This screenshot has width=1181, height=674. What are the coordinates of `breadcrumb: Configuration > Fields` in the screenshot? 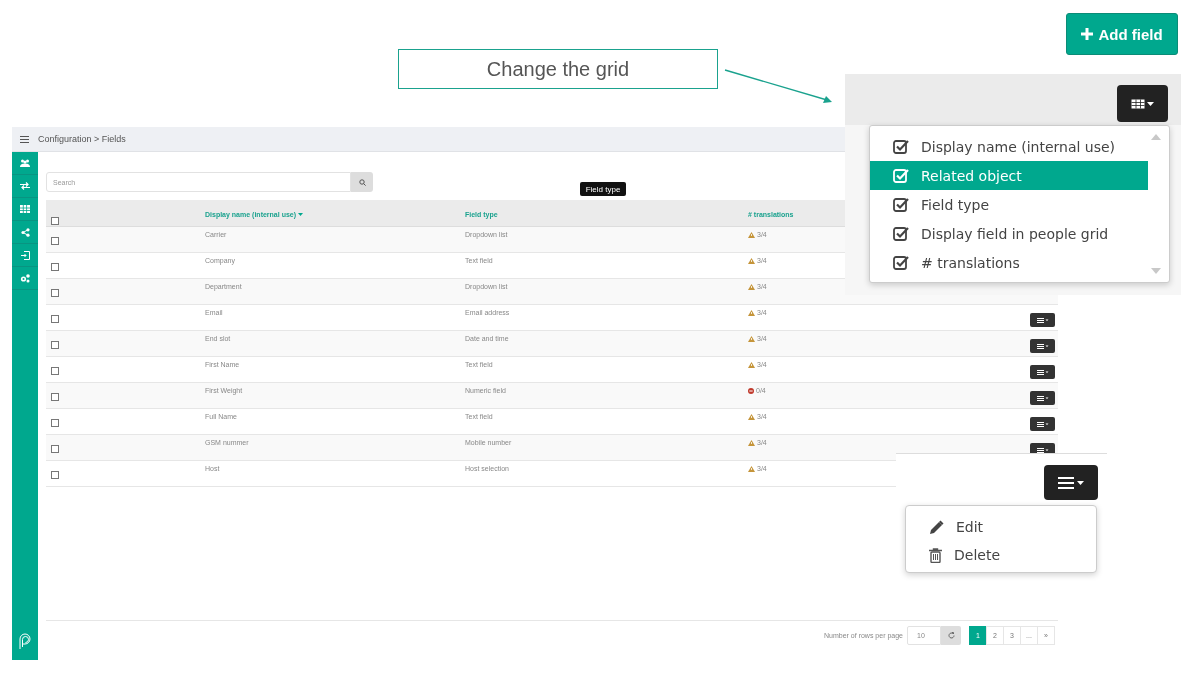 It's located at (82, 139).